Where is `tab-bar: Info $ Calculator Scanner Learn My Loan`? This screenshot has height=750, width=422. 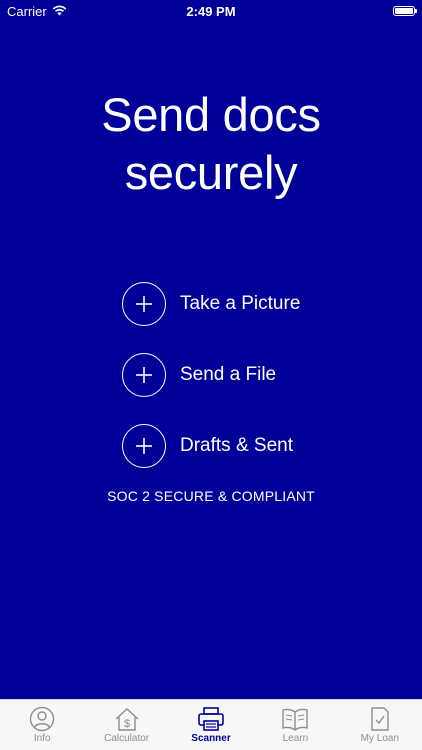
tab-bar: Info $ Calculator Scanner Learn My Loan is located at coordinates (211, 724).